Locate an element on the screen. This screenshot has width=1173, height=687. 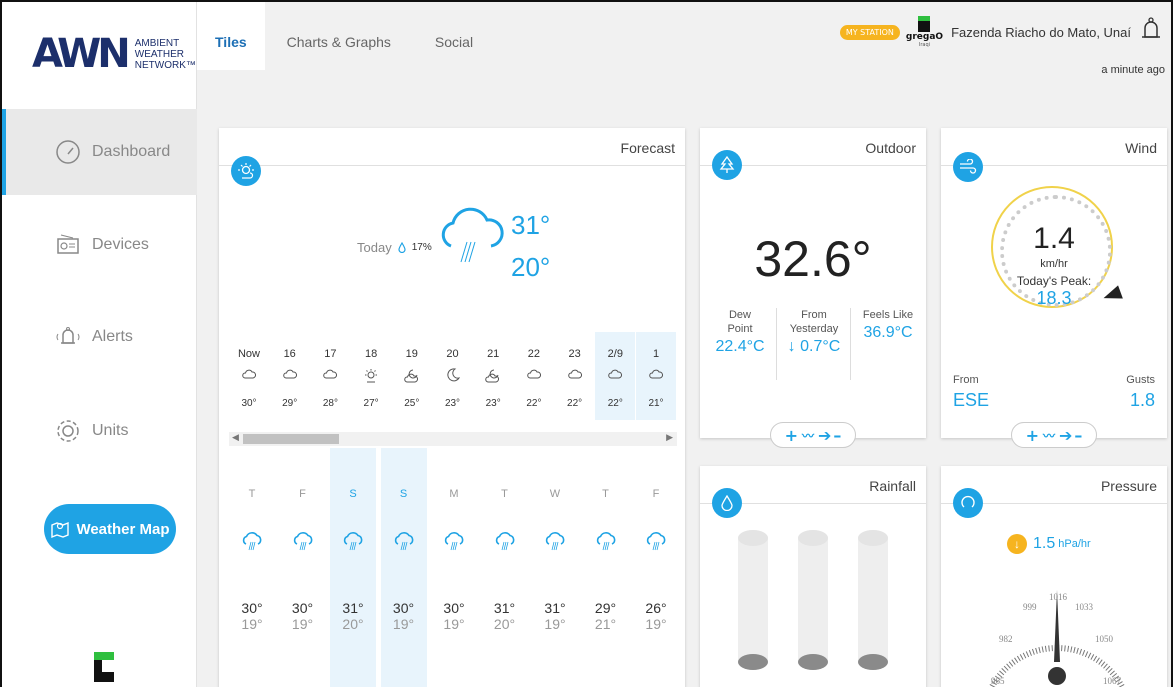
outdoor-tile-controls: + 〰 ➔ – is located at coordinates (813, 435).